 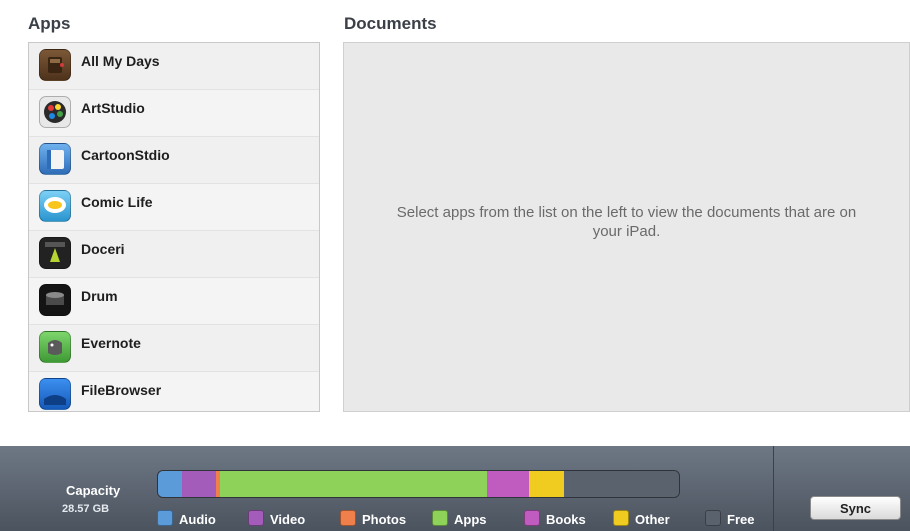 I want to click on app-label: ArtStudio, so click(x=113, y=108).